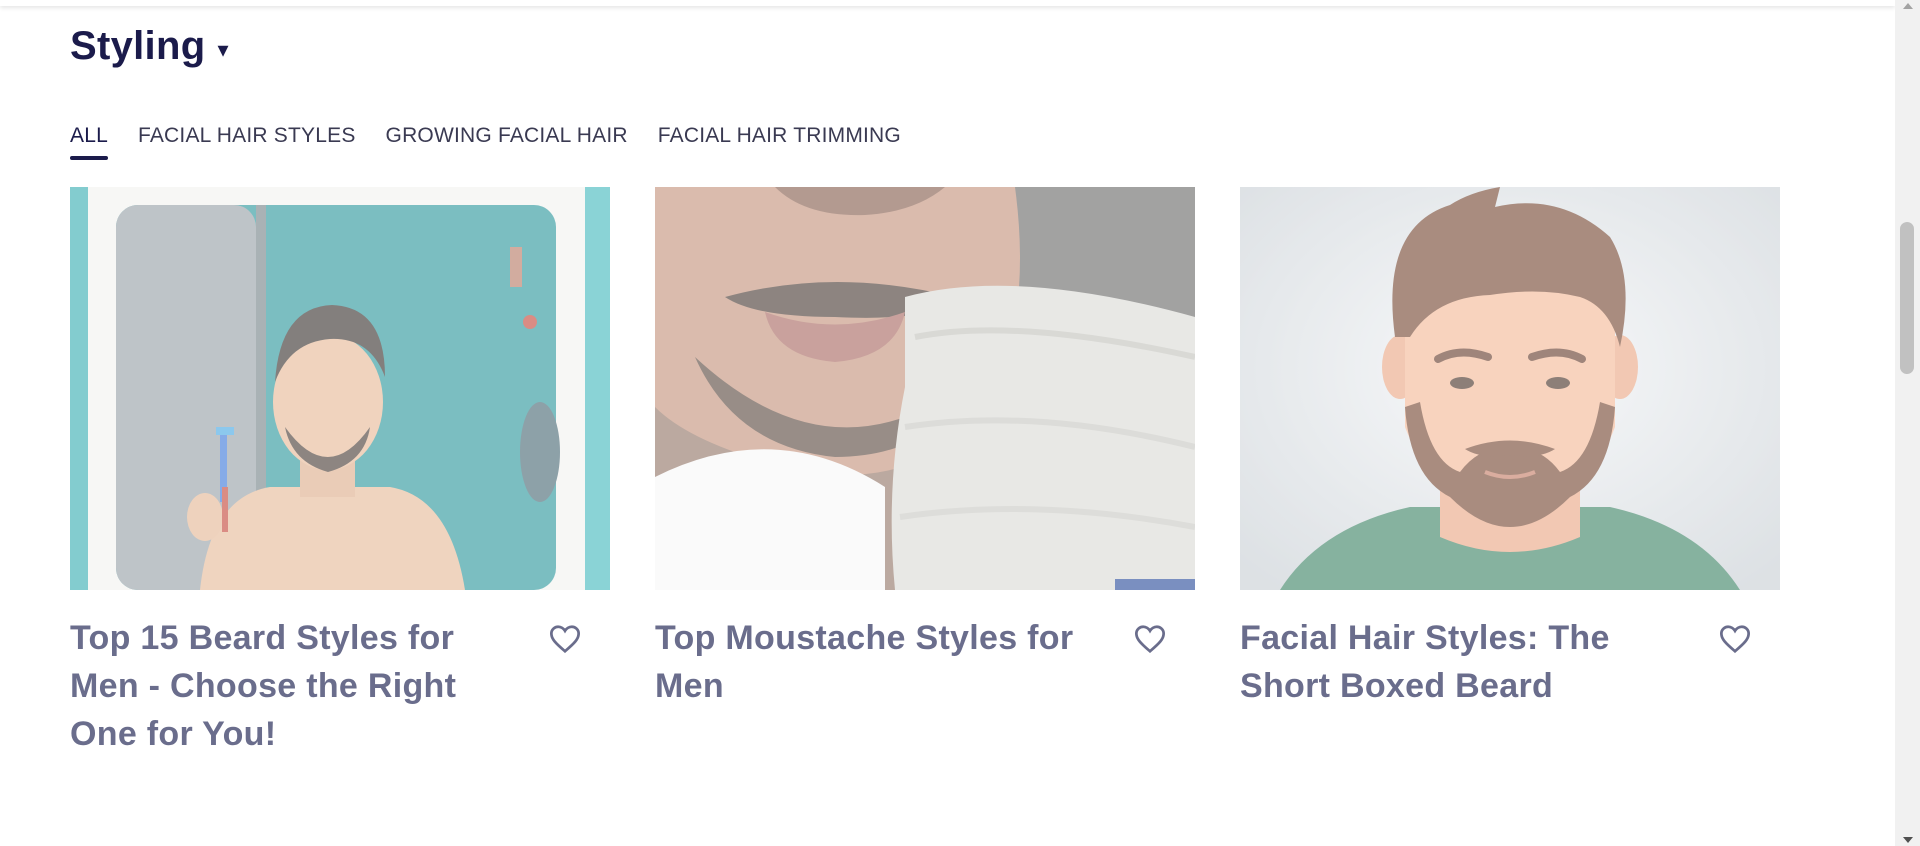 The image size is (1920, 846). I want to click on section-title: Styling ▾, so click(149, 46).